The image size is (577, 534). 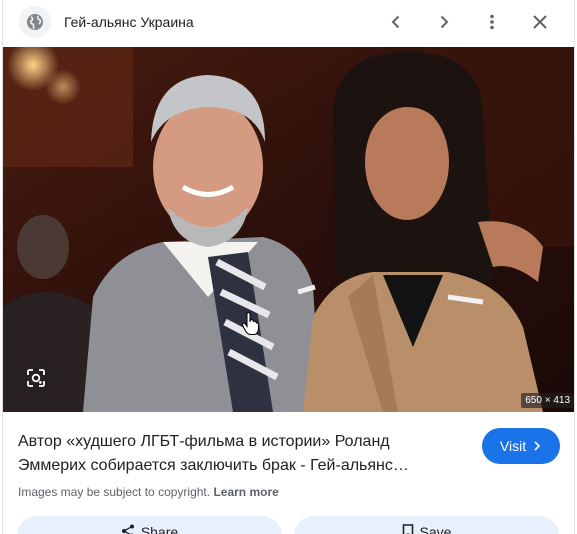 What do you see at coordinates (245, 492) in the screenshot?
I see `learn-more-link: Learn more` at bounding box center [245, 492].